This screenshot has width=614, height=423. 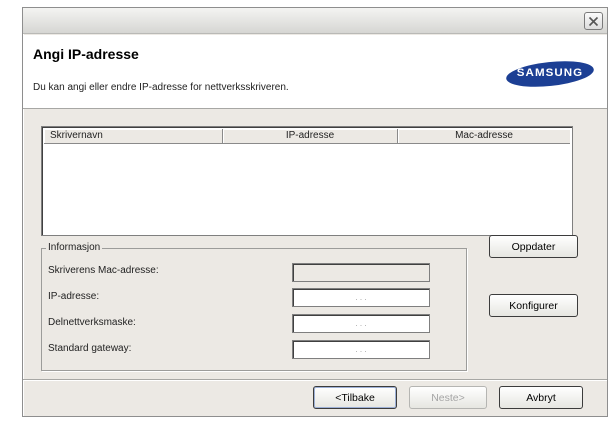 What do you see at coordinates (74, 296) in the screenshot?
I see `ip-address-label: IP-adresse:` at bounding box center [74, 296].